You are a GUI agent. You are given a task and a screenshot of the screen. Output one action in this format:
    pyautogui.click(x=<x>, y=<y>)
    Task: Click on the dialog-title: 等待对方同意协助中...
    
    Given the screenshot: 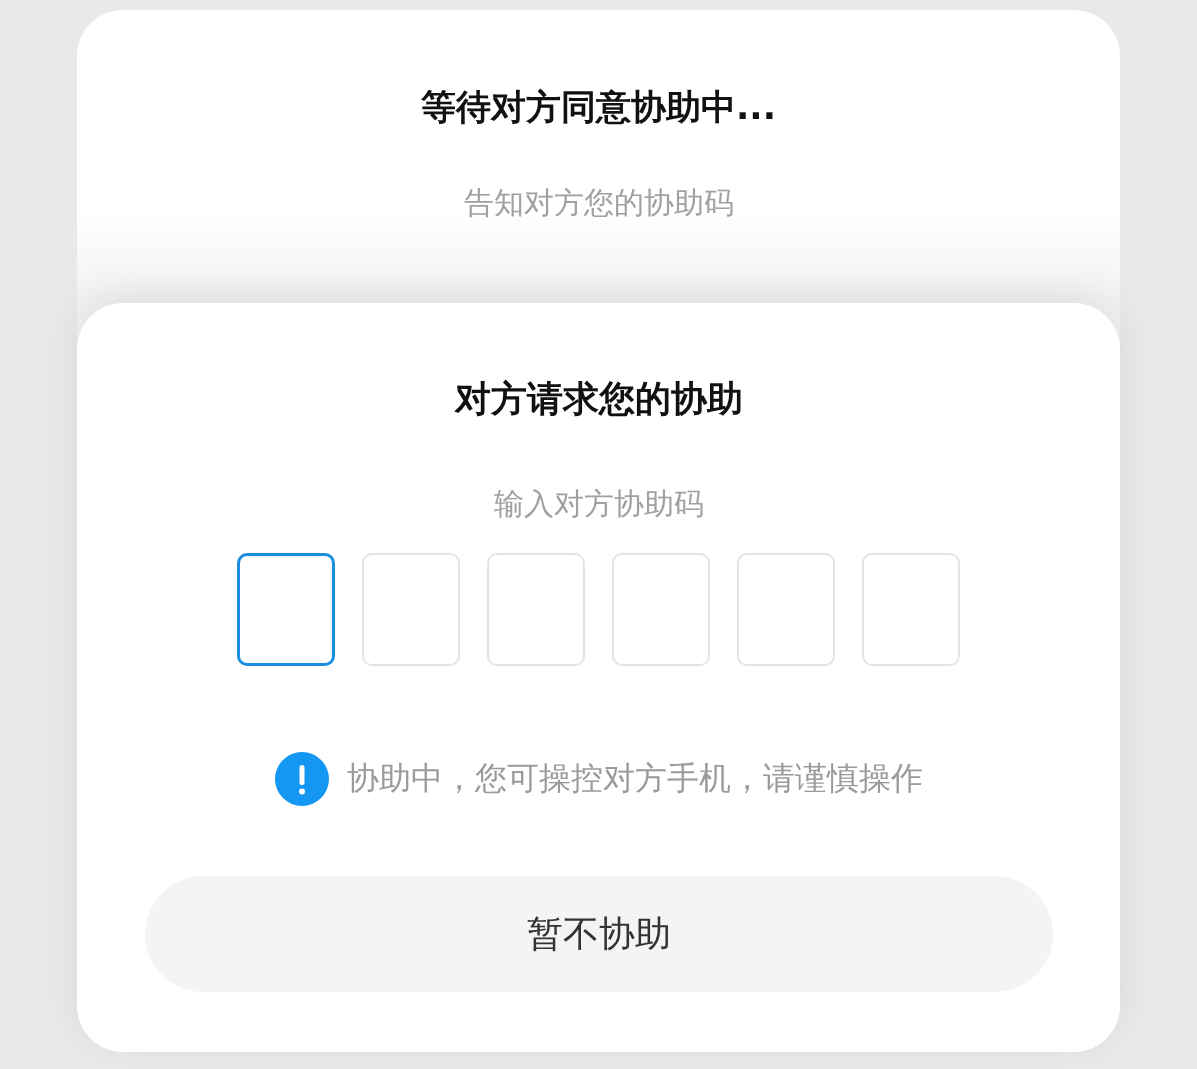 What is the action you would take?
    pyautogui.click(x=598, y=107)
    